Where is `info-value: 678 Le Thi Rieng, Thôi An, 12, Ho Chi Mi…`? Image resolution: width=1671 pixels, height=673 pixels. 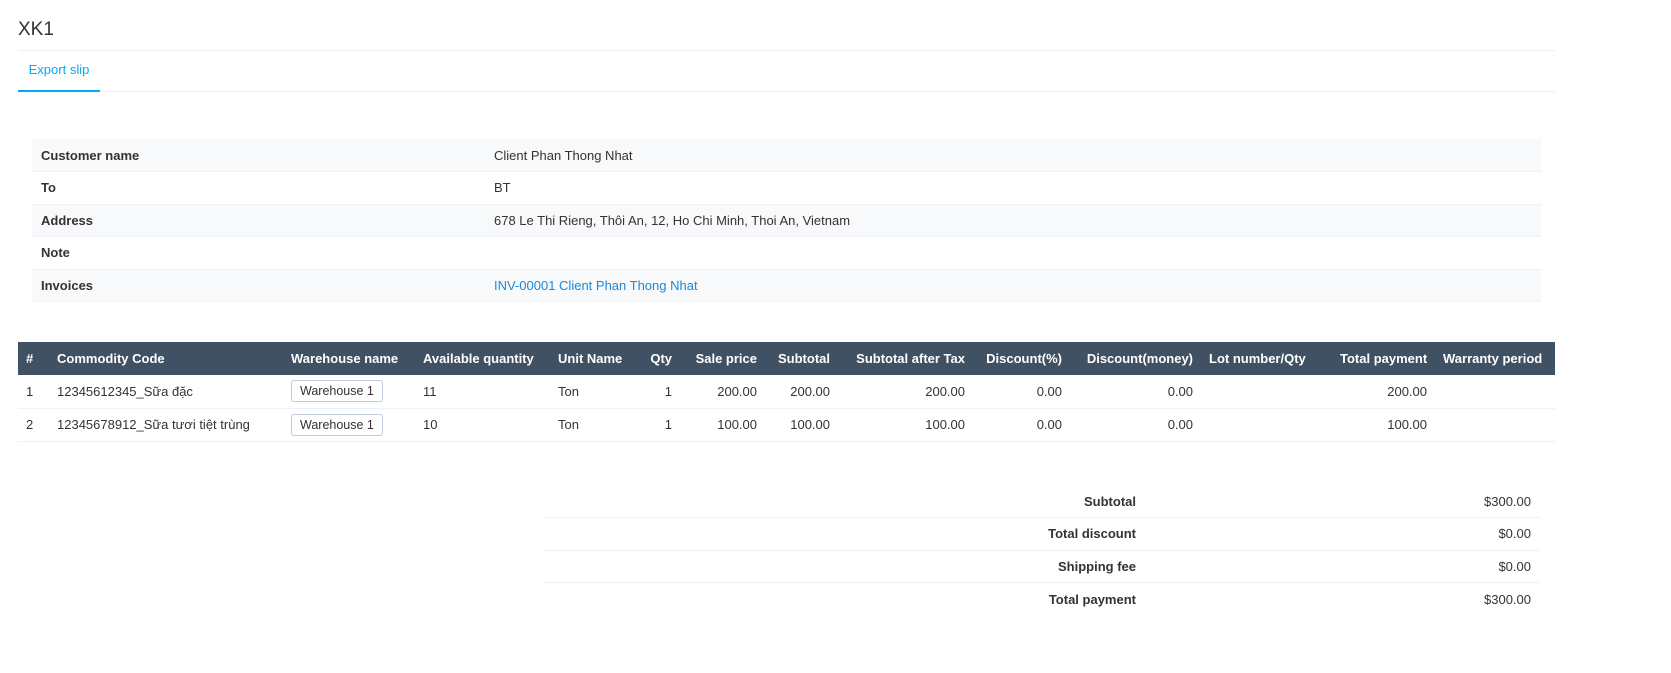 info-value: 678 Le Thi Rieng, Thôi An, 12, Ho Chi Mi… is located at coordinates (1013, 220).